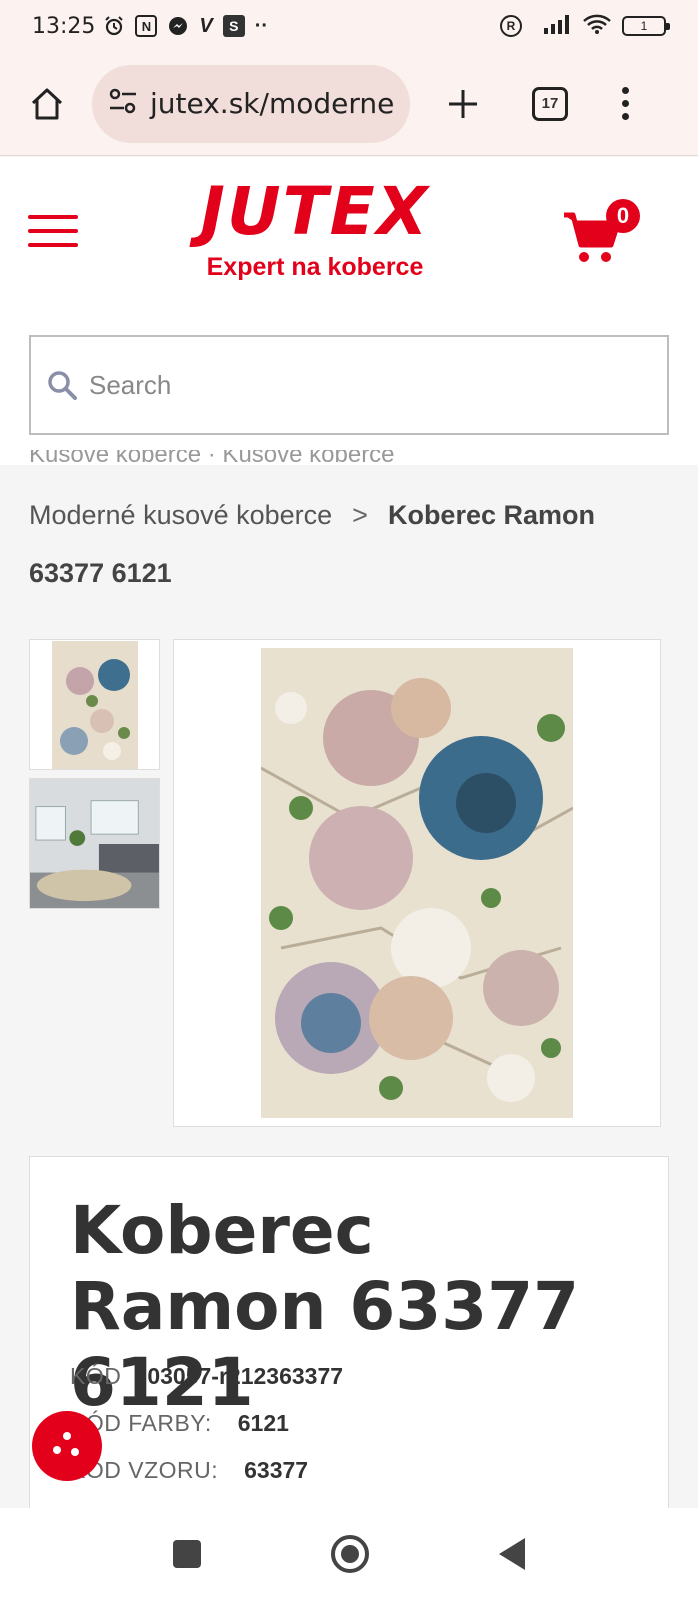 This screenshot has width=698, height=1600. Describe the element at coordinates (601, 234) in the screenshot. I see `cart-button: 0` at that location.